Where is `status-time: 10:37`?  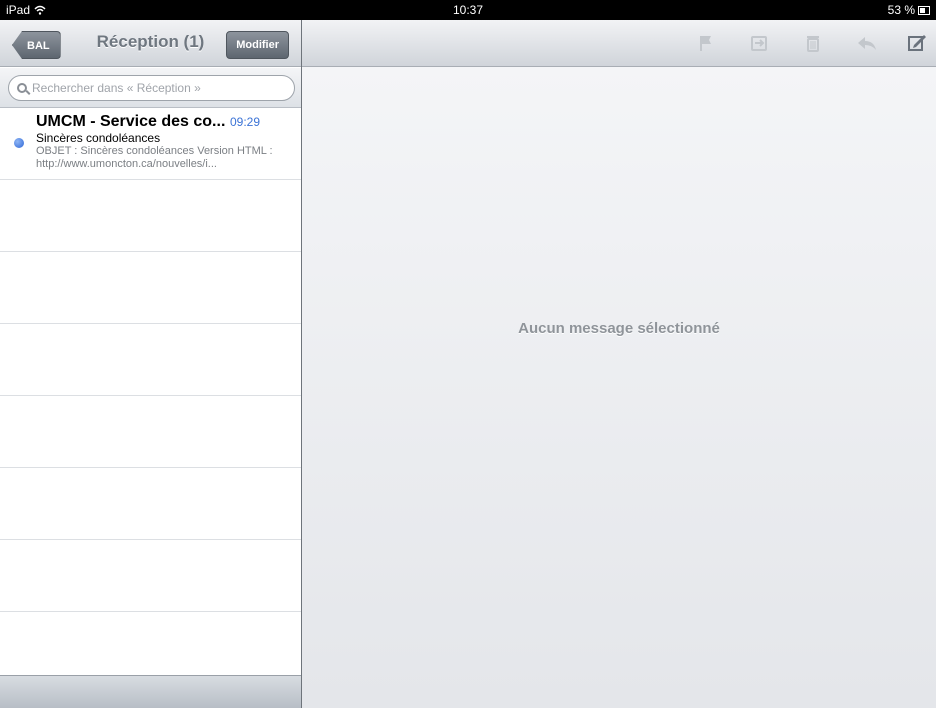
status-time: 10:37 is located at coordinates (468, 10).